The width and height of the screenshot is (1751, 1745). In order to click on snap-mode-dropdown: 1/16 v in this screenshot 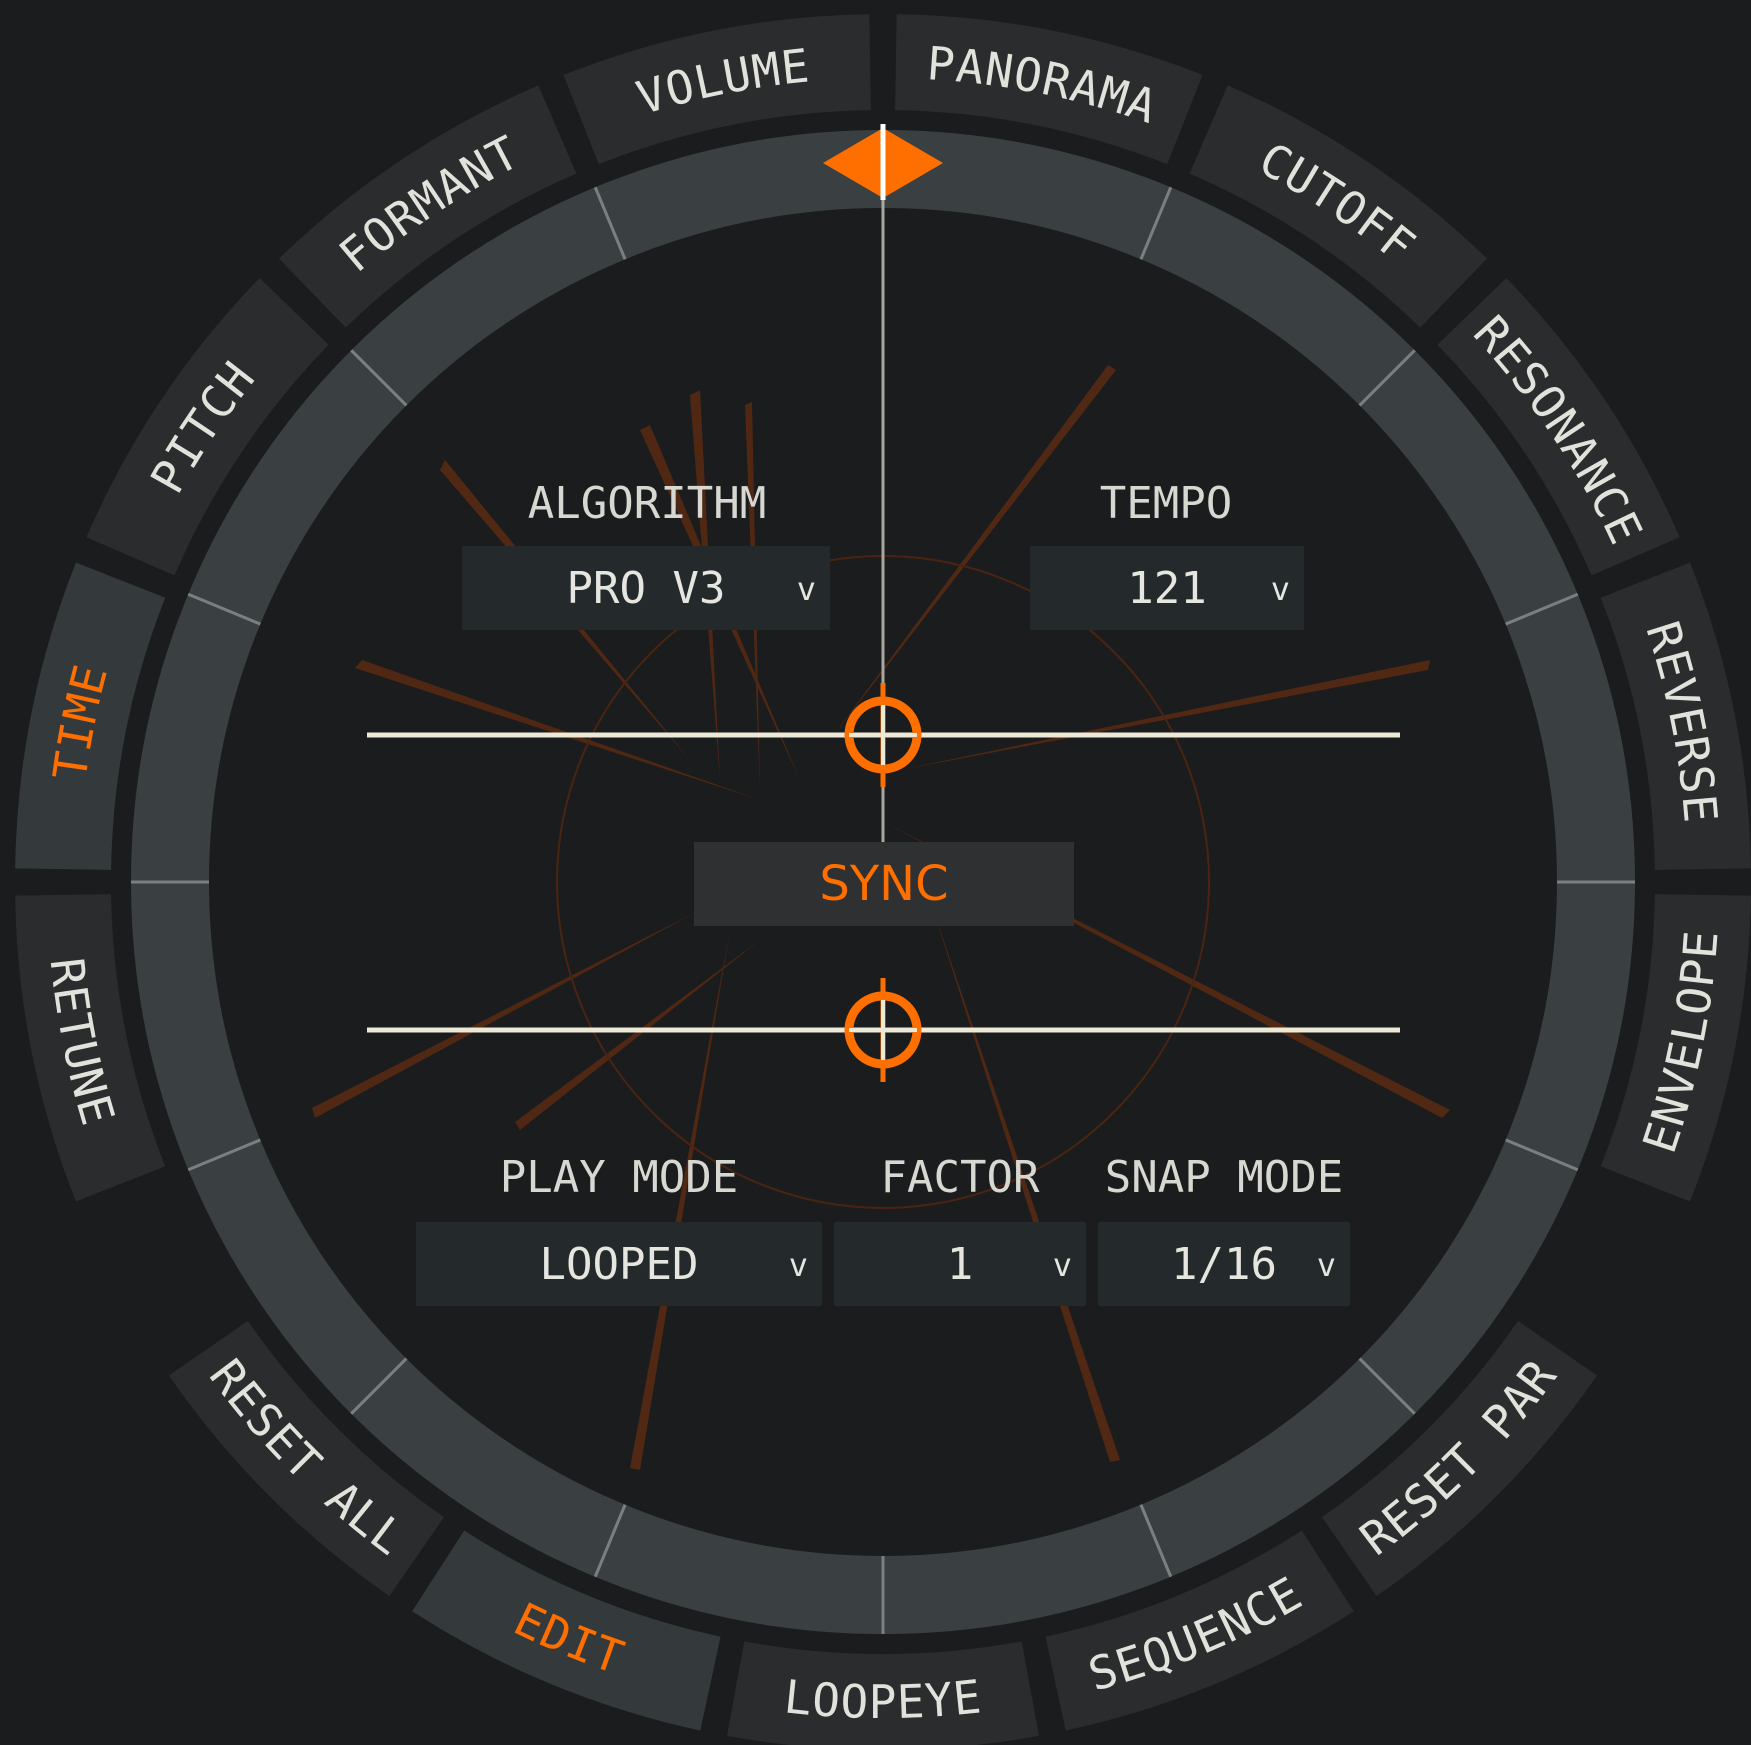, I will do `click(1224, 1264)`.